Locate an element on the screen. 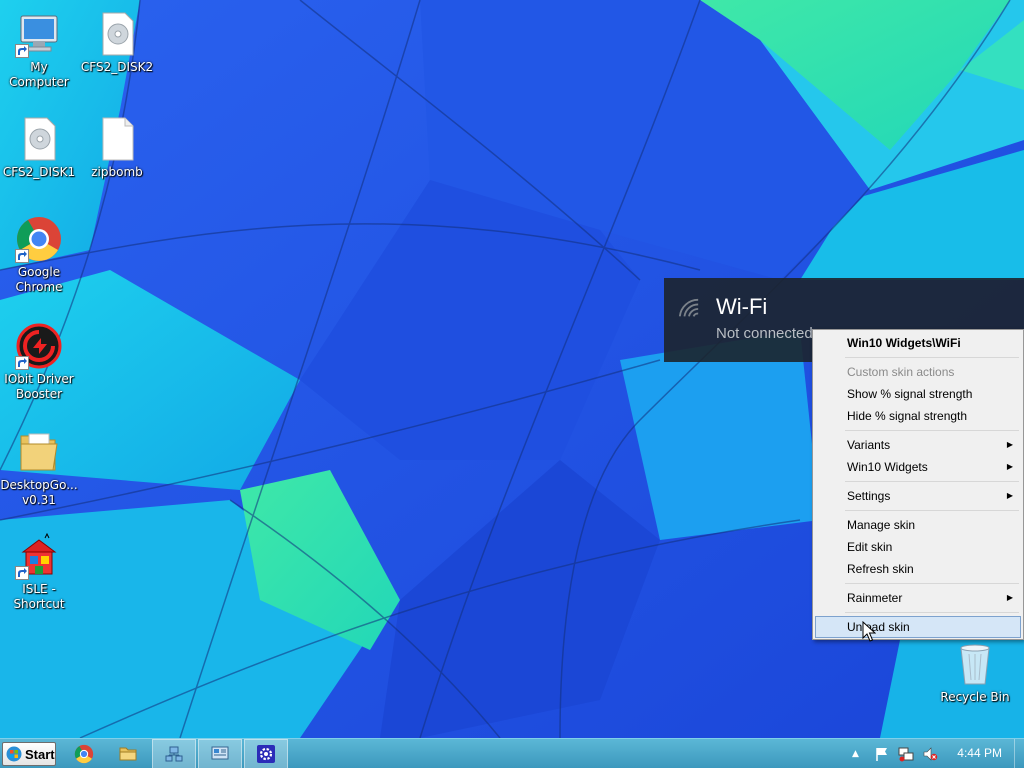 This screenshot has height=768, width=1024. desktop-icon-recycle-bin: Recycle Bin is located at coordinates (975, 672).